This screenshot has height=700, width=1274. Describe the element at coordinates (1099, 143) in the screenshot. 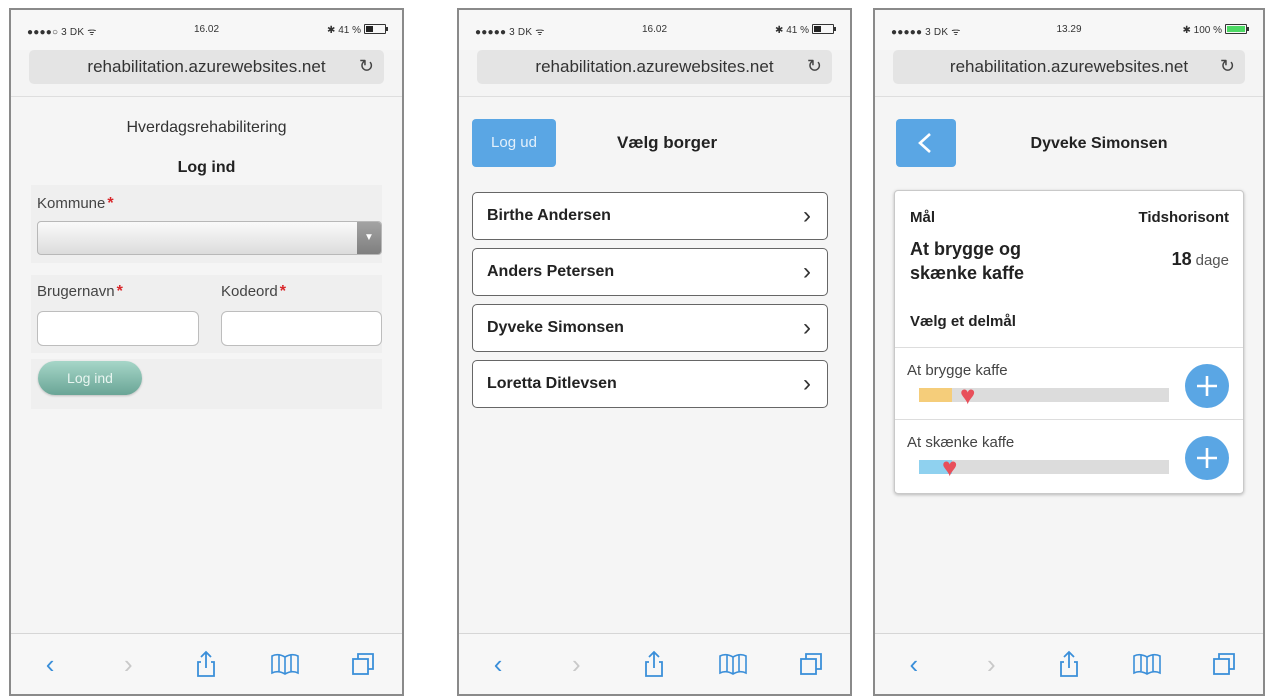

I see `citizen-title: Dyveke Simonsen` at that location.